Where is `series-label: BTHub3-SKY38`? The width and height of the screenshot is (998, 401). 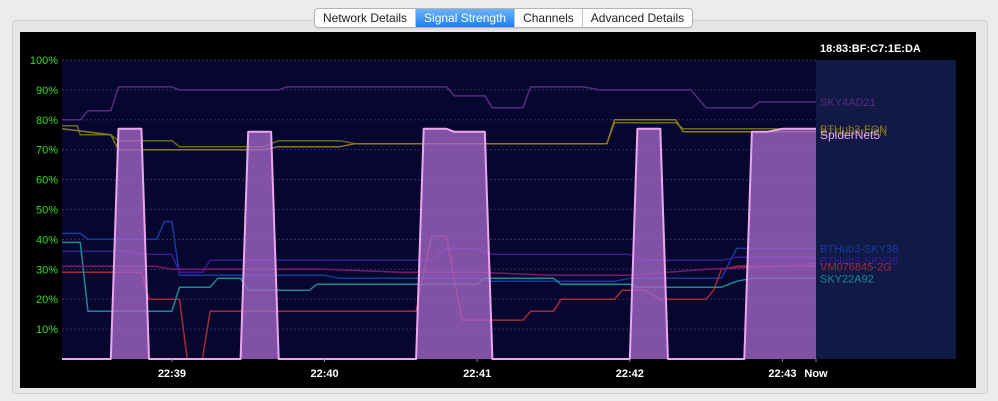 series-label: BTHub3-SKY38 is located at coordinates (859, 249).